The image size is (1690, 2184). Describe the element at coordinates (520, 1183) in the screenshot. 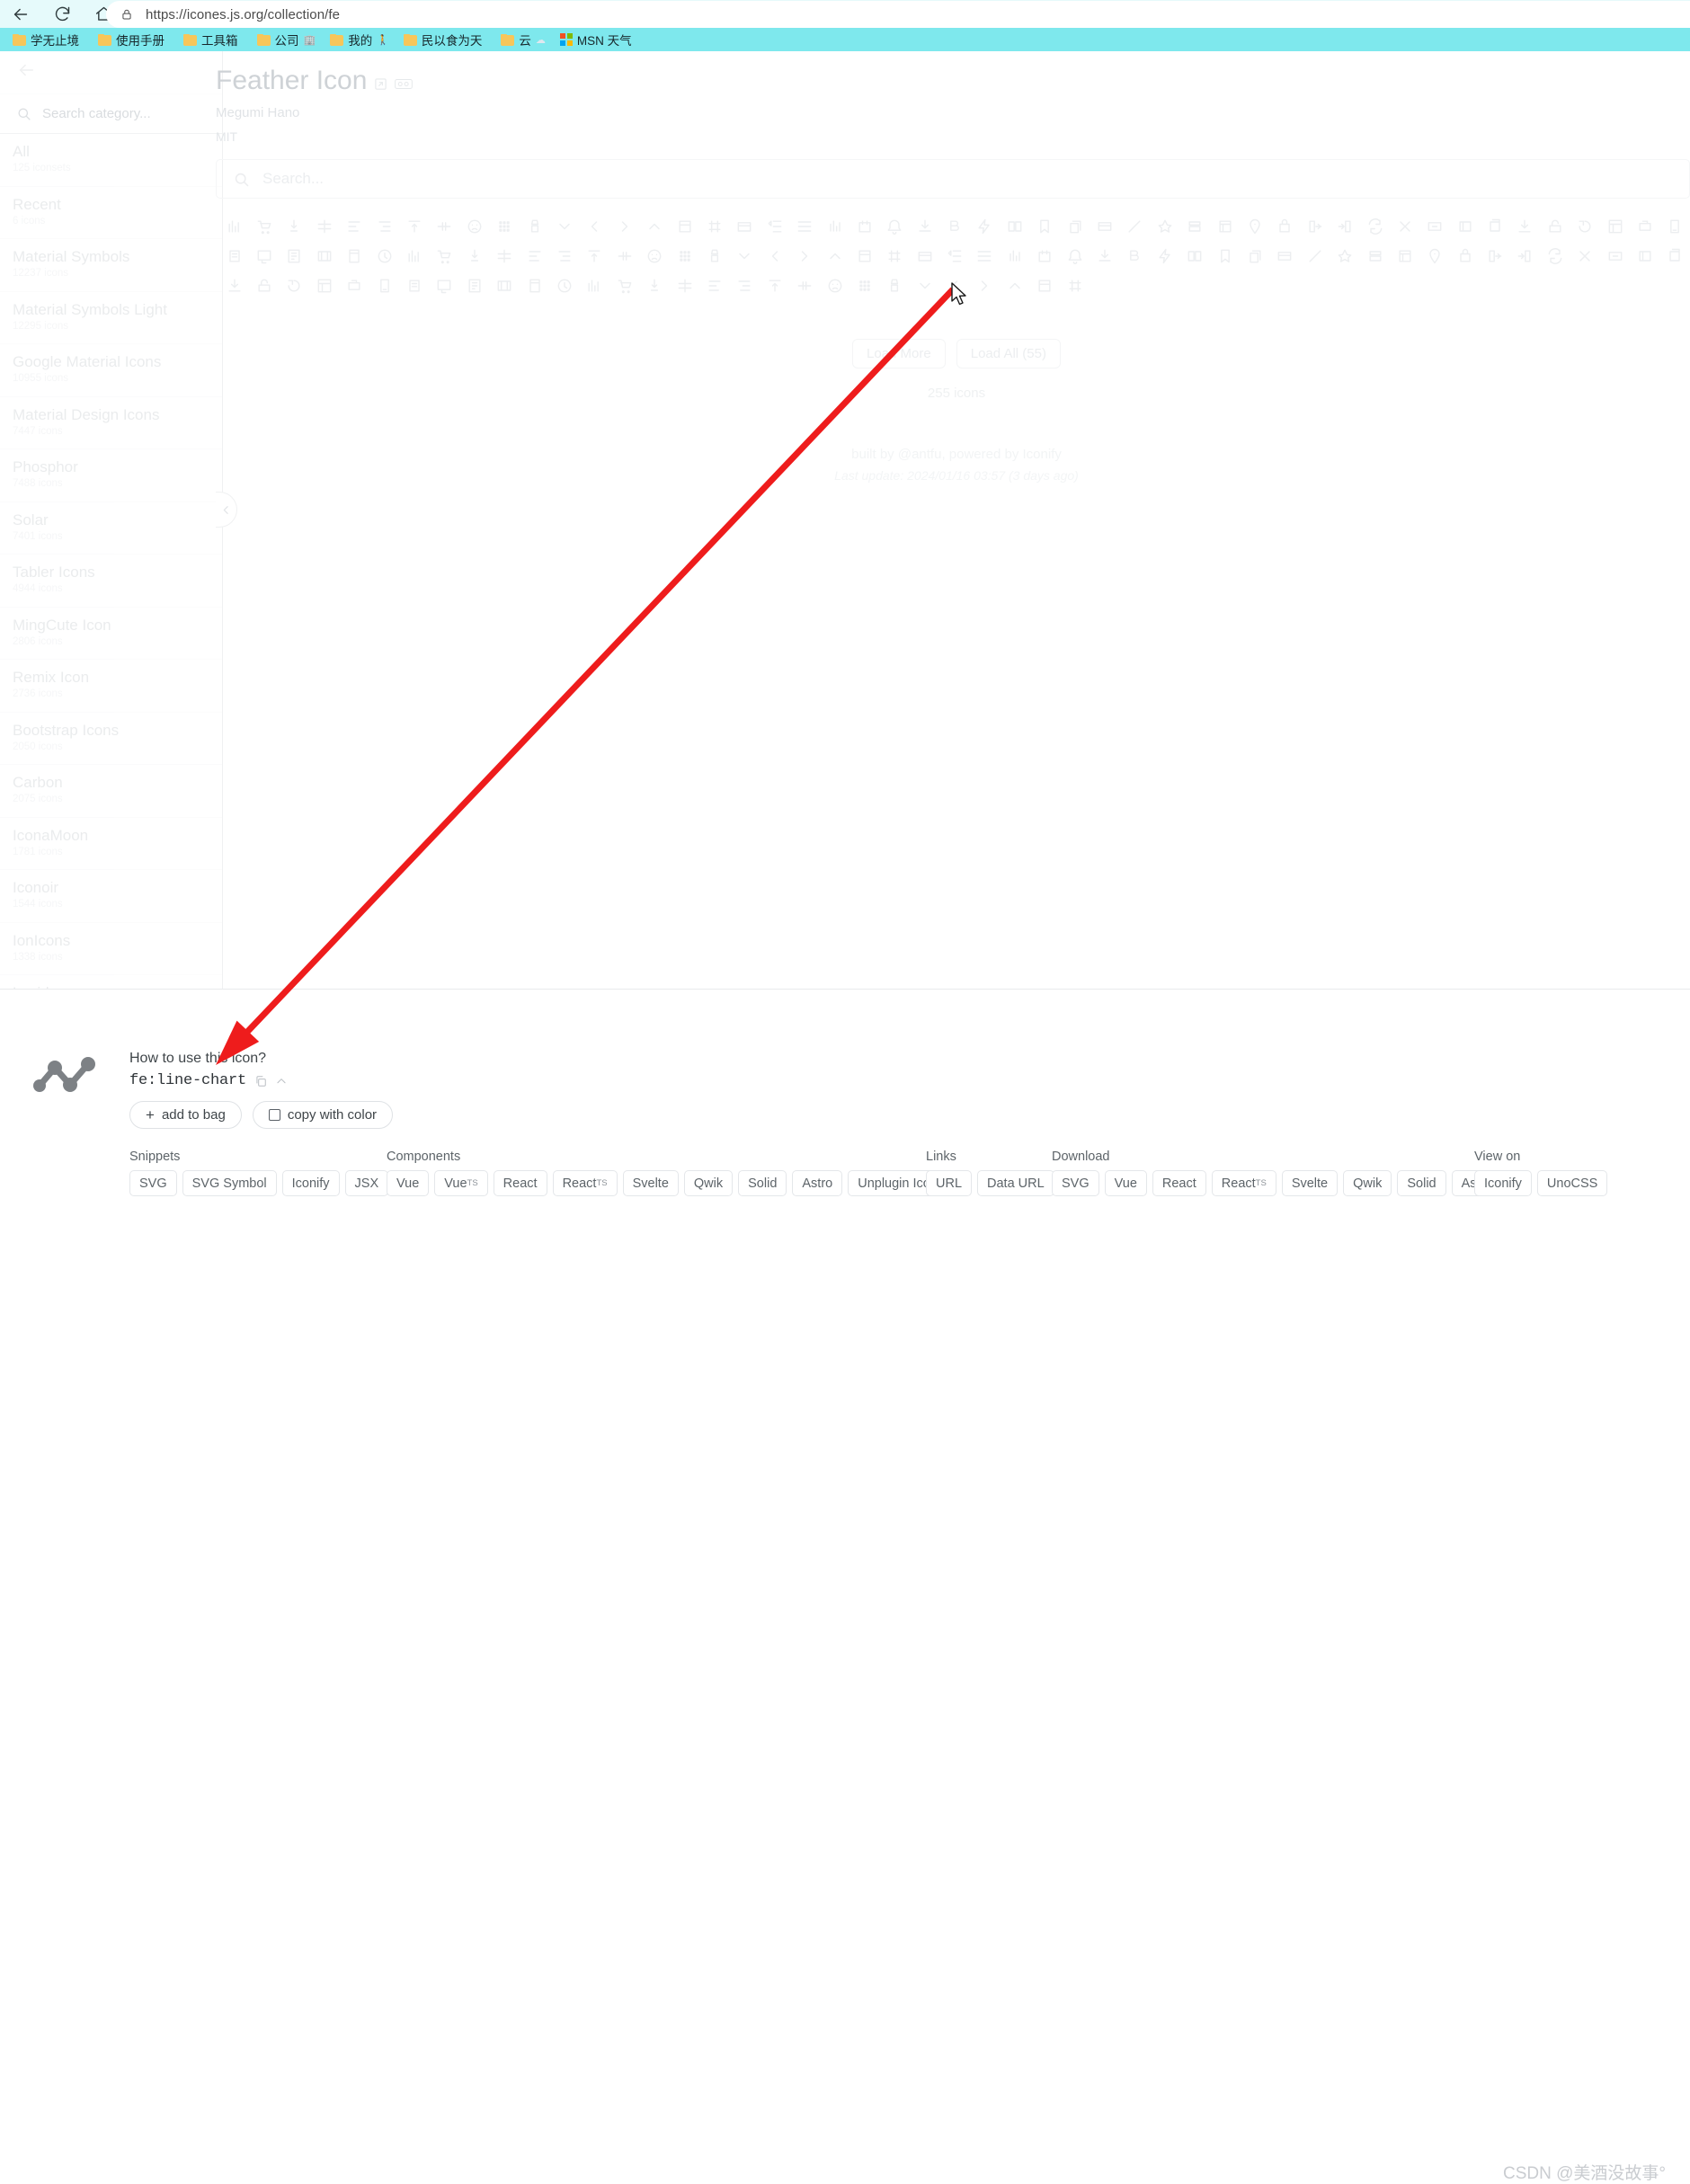

I see `tag-button: React` at that location.